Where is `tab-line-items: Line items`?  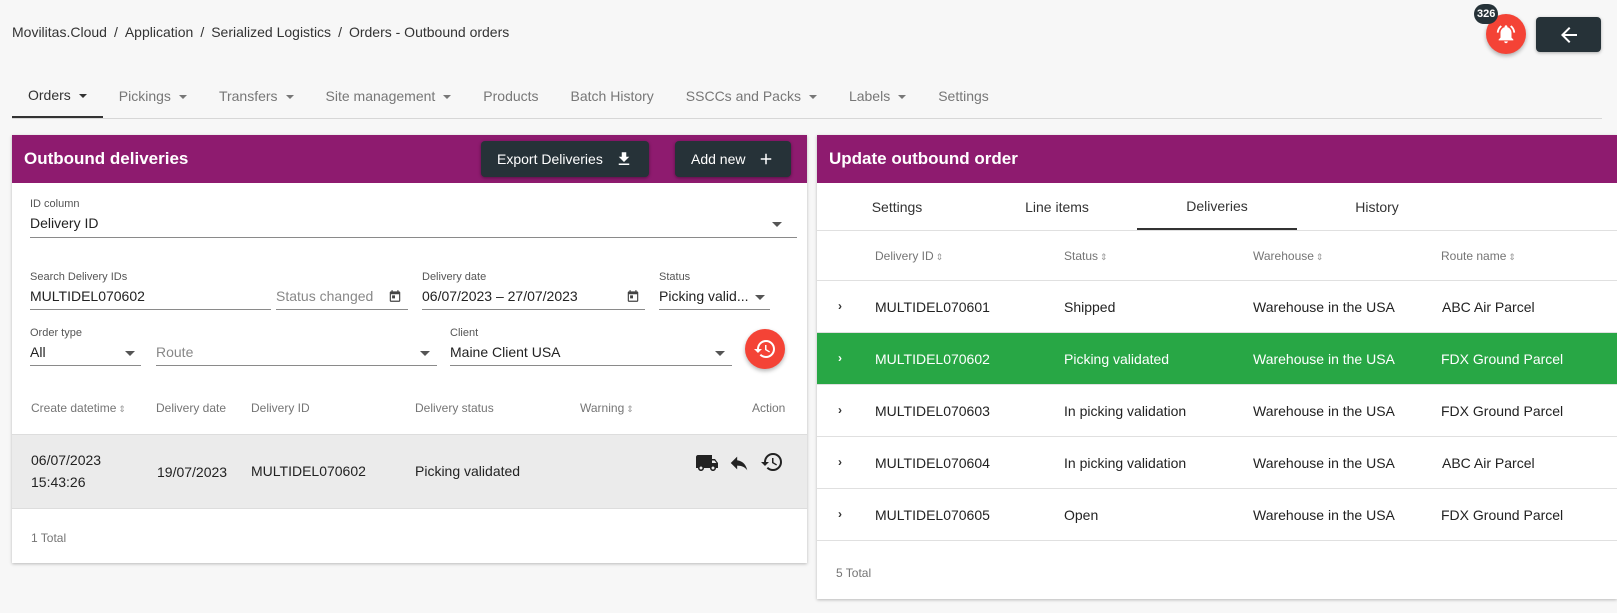 tab-line-items: Line items is located at coordinates (1057, 206).